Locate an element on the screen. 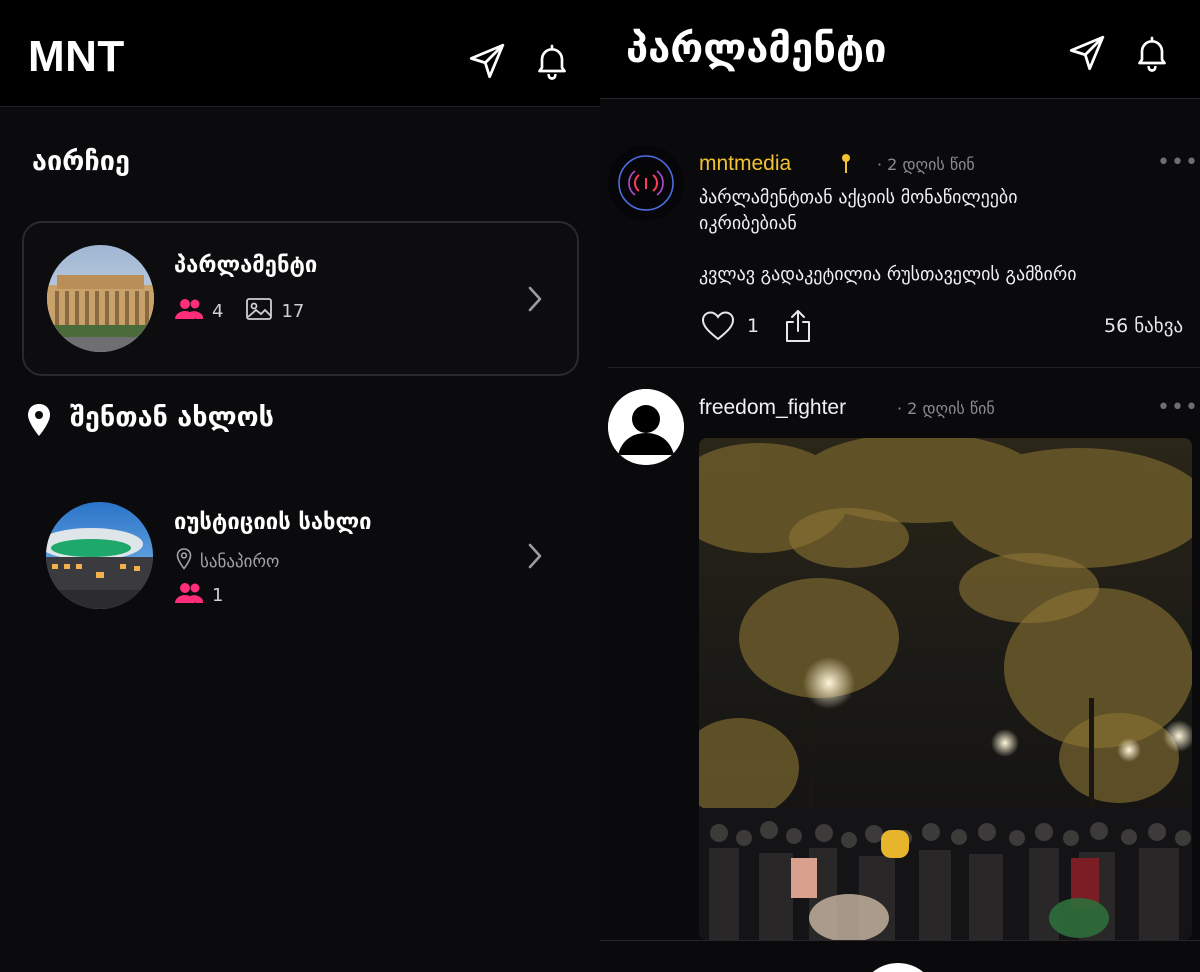 This screenshot has height=972, width=1200. pin-icon is located at coordinates (846, 166).